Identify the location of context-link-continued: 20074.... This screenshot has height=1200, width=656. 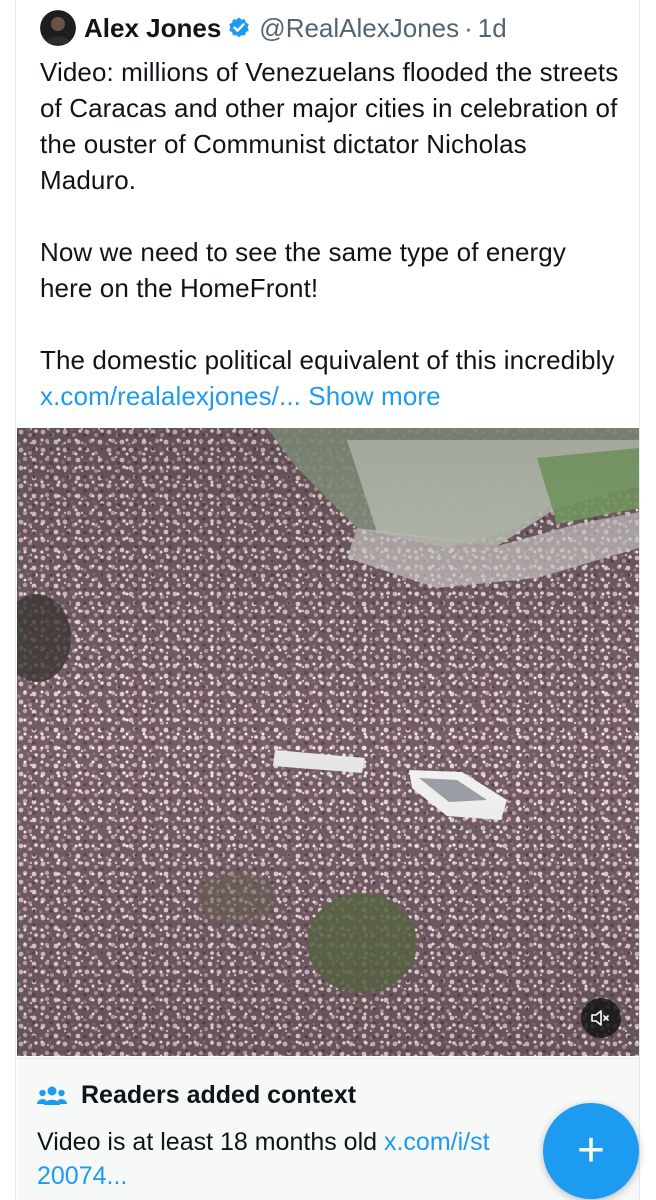
(82, 1176).